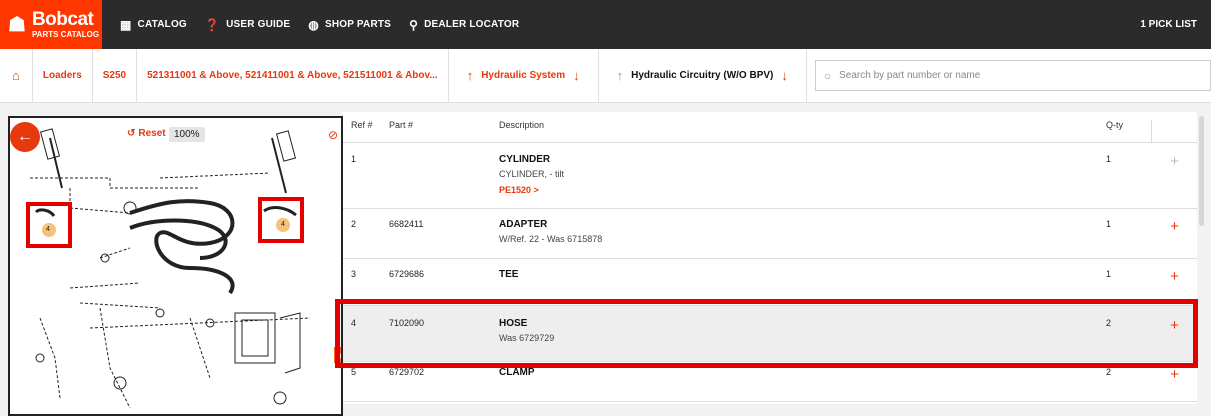  I want to click on row-title: TEE, so click(509, 274).